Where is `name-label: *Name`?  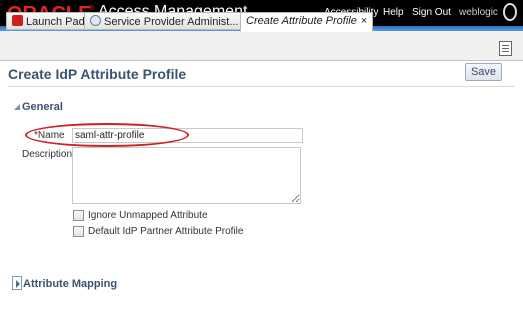 name-label: *Name is located at coordinates (49, 135).